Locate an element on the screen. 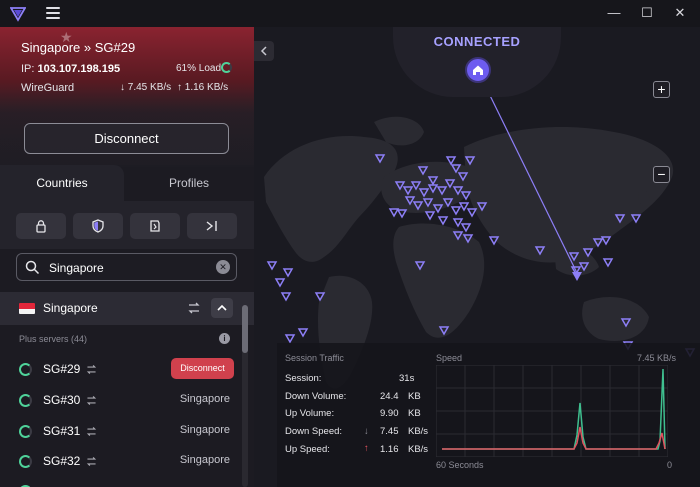  stat-label: Up Speed: is located at coordinates (307, 449).